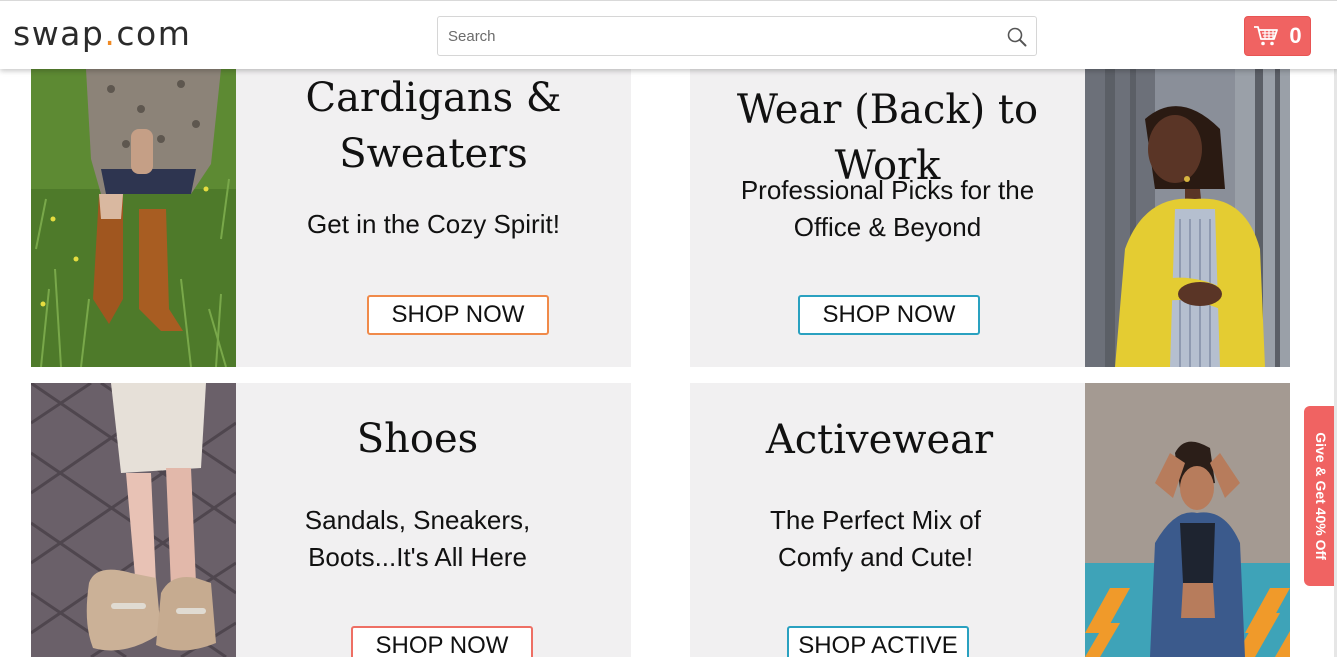  I want to click on logo-text-swap: swap, so click(59, 33).